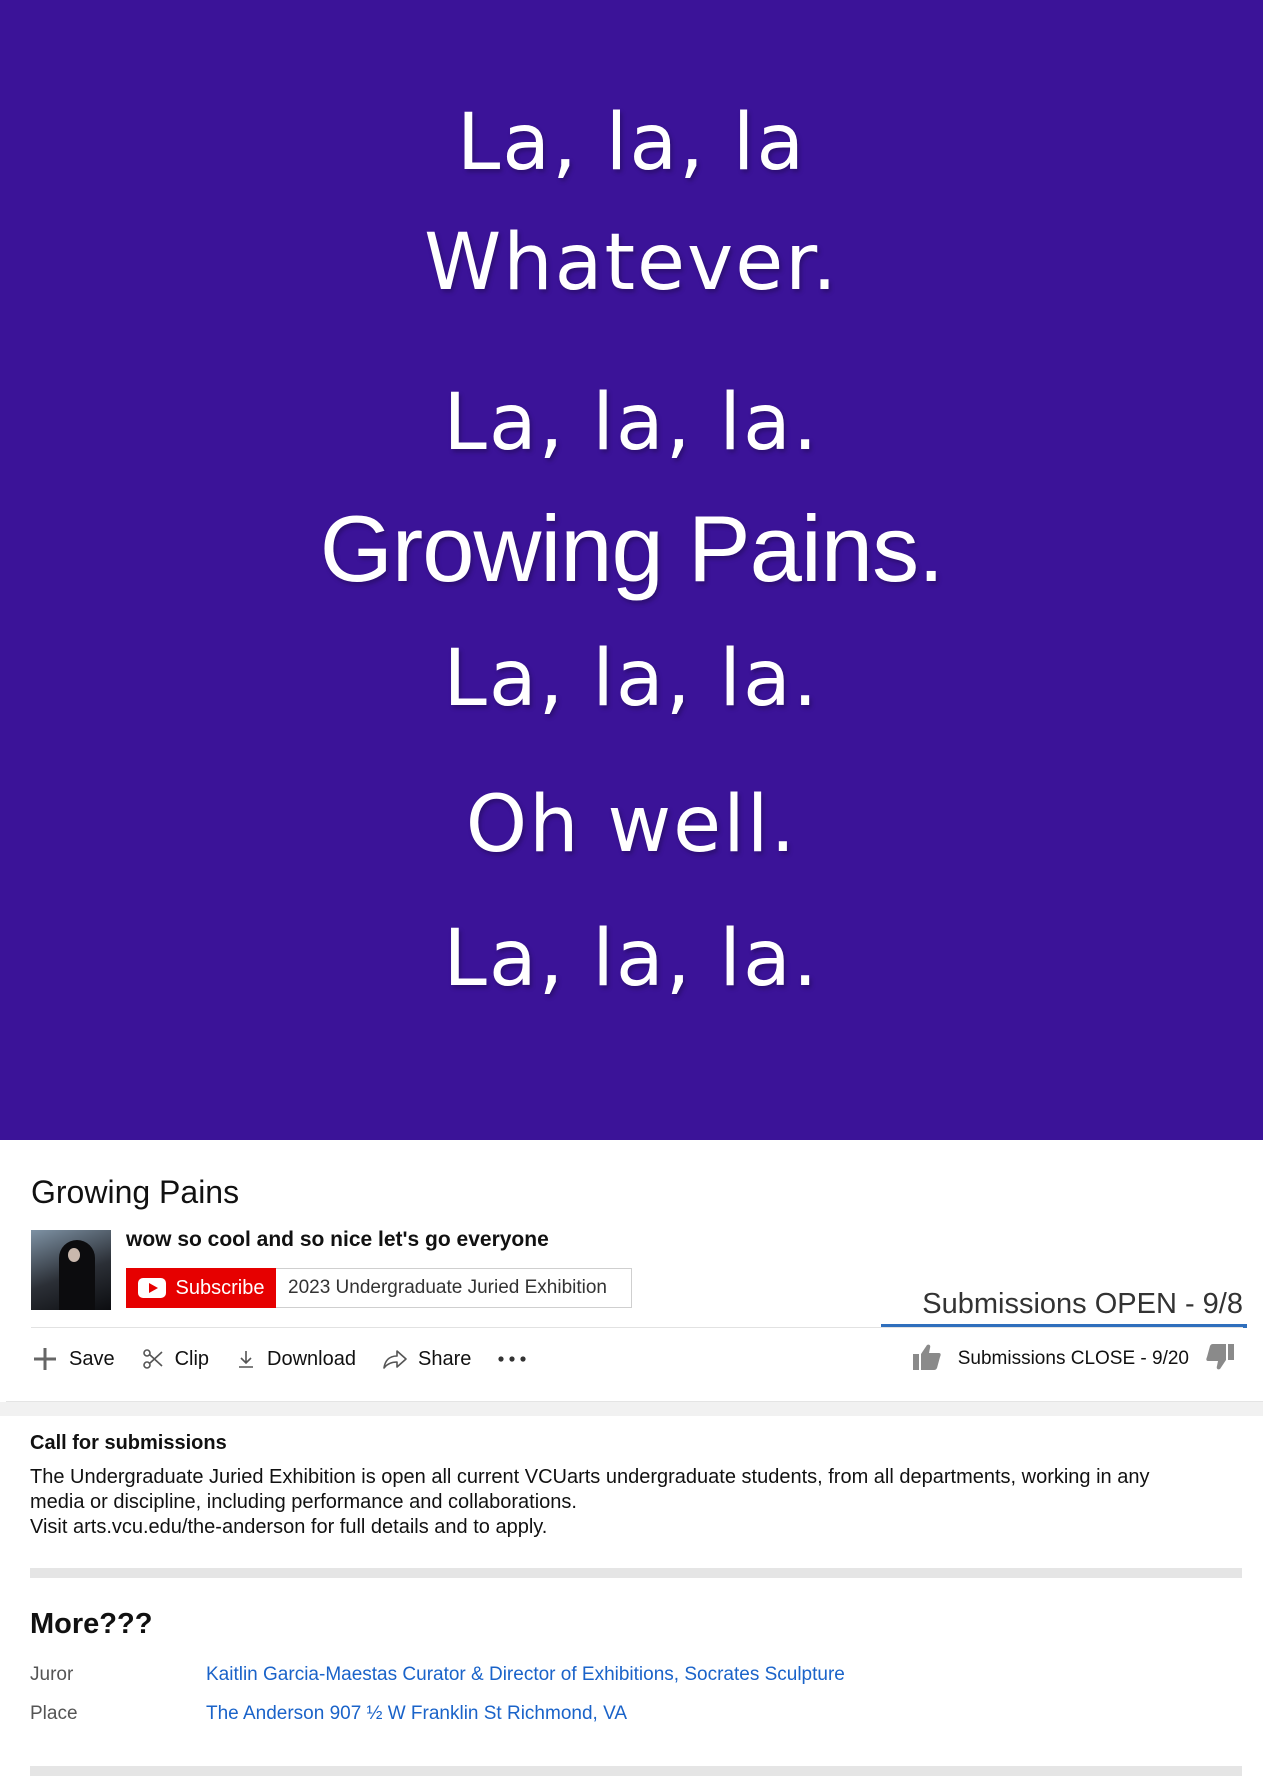  I want to click on download-button: Download, so click(295, 1359).